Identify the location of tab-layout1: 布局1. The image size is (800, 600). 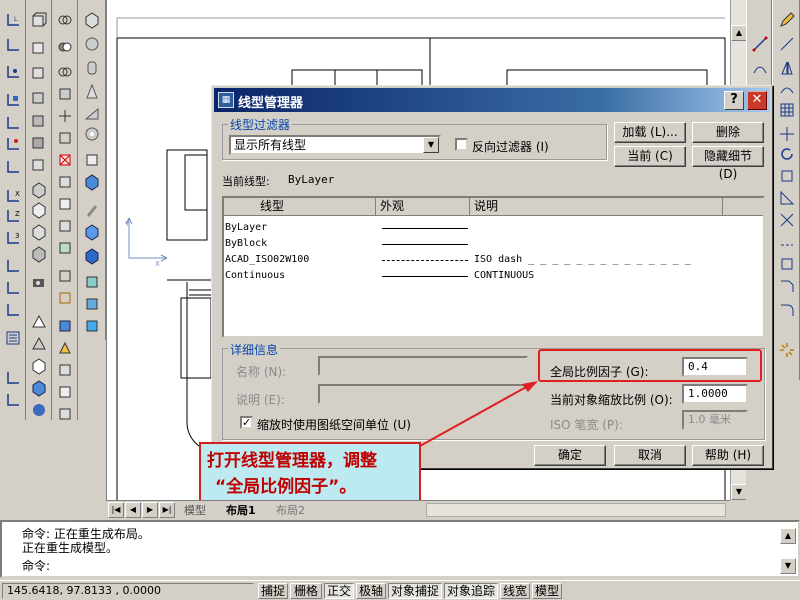
(241, 510).